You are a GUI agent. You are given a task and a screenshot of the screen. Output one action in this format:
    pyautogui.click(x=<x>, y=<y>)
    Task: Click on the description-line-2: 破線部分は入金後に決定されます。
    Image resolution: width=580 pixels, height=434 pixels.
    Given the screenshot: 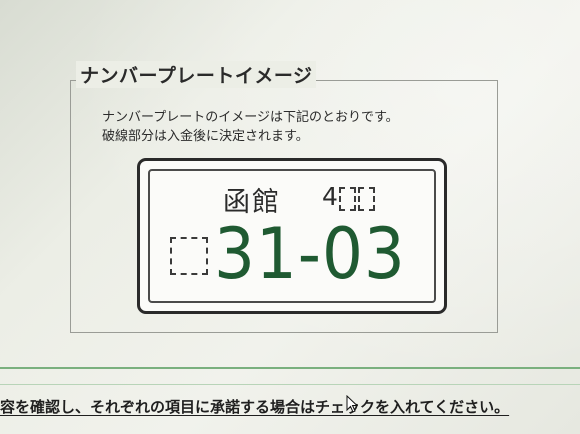 What is the action you would take?
    pyautogui.click(x=205, y=136)
    